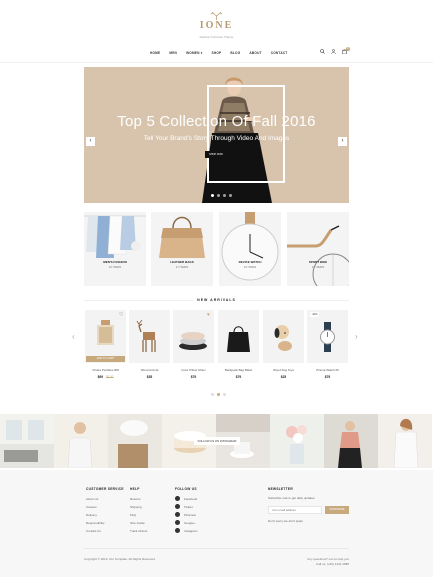 Image resolution: width=433 pixels, height=577 pixels. What do you see at coordinates (121, 315) in the screenshot?
I see `wishlist-heart-icon: ♡` at bounding box center [121, 315].